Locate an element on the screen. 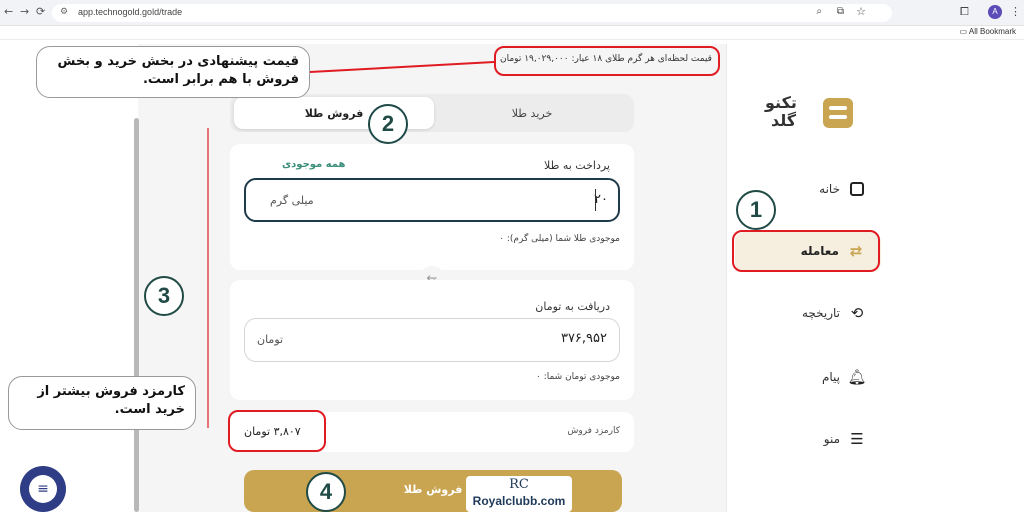  step-1-marker: 1 is located at coordinates (756, 210).